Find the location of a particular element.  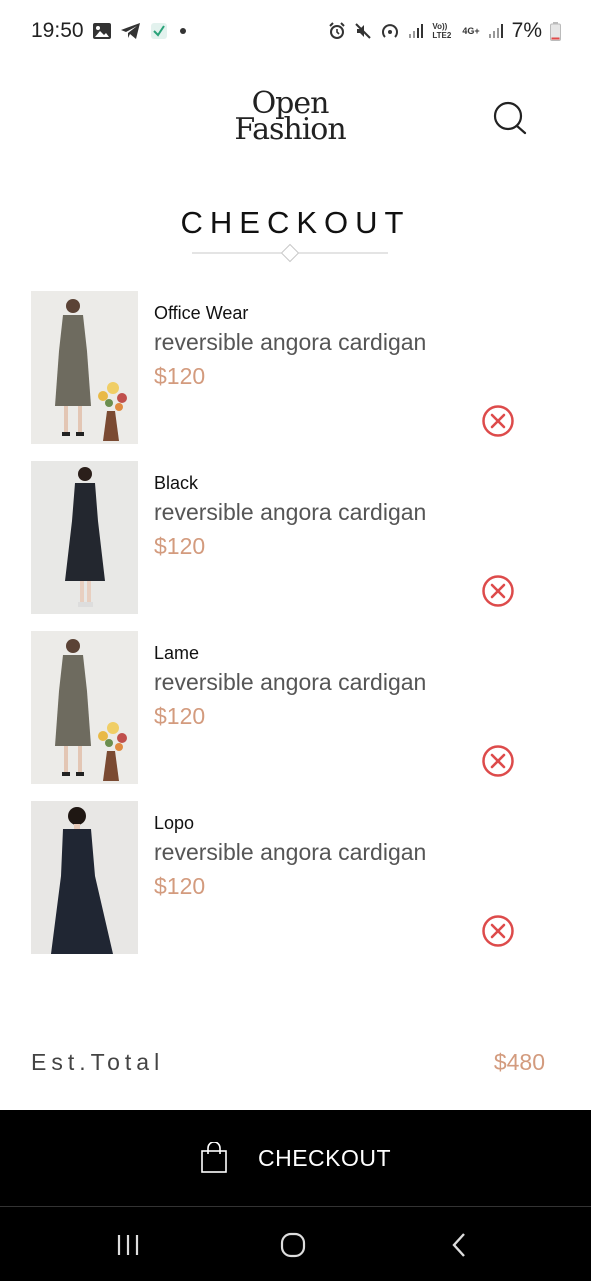

search-icon is located at coordinates (510, 118).